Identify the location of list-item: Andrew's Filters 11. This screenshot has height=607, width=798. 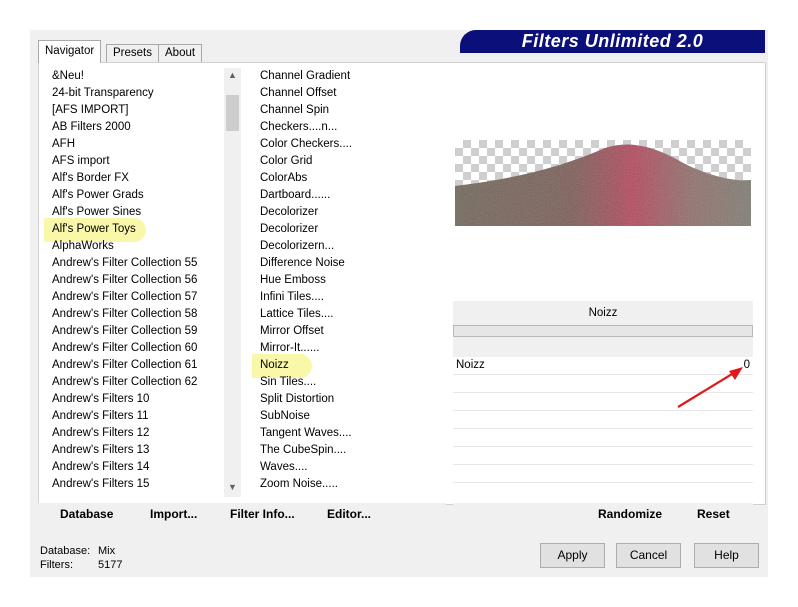
(134, 416).